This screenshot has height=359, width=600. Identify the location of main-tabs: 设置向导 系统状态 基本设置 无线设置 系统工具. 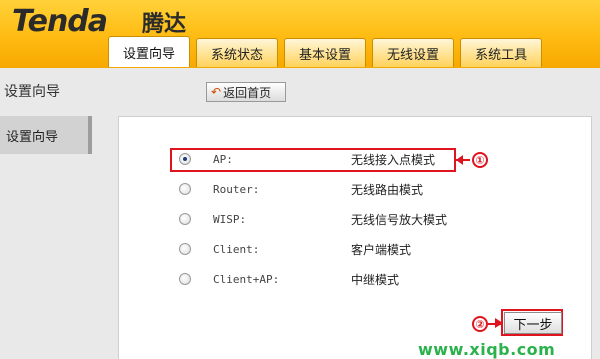
(325, 52).